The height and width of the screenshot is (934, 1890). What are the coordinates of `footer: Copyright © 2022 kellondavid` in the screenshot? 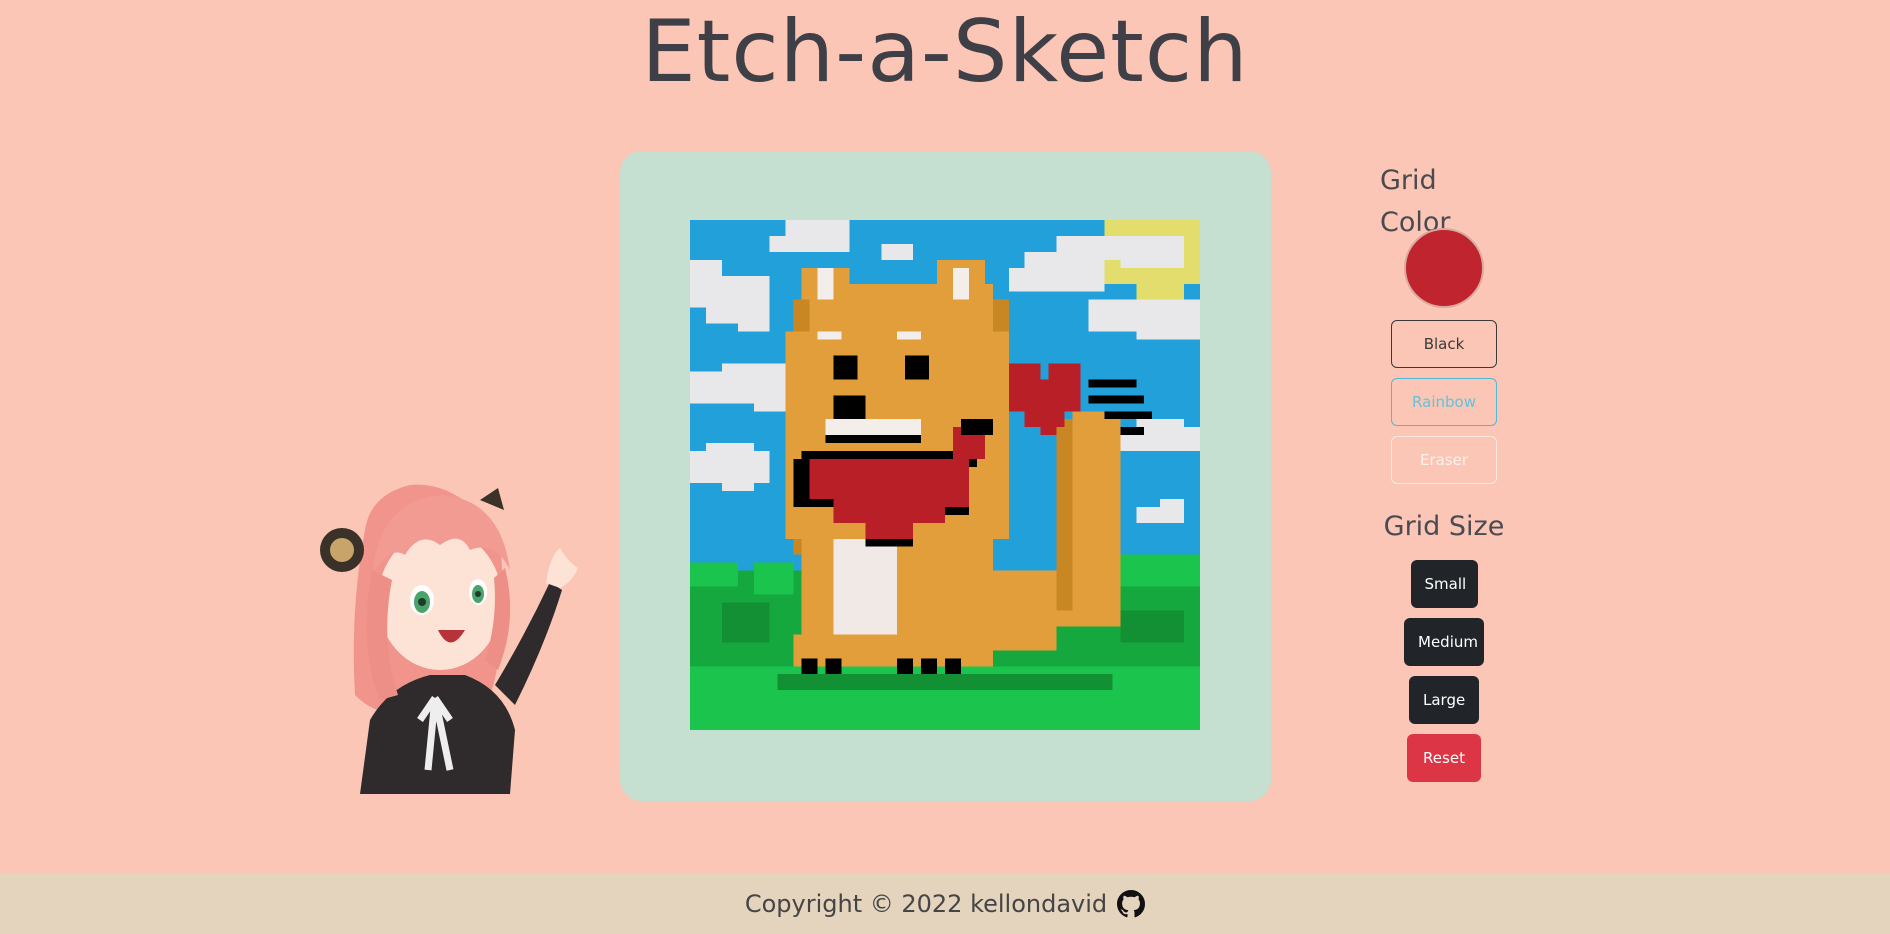 It's located at (945, 904).